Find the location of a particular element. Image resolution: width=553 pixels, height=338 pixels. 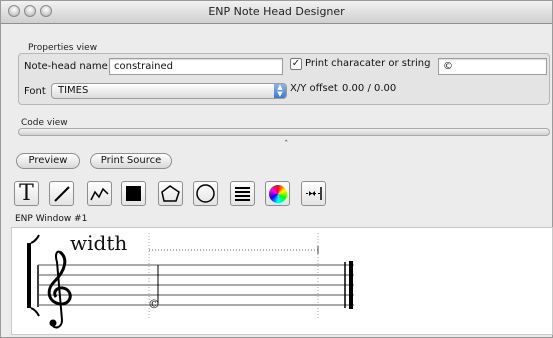

properties-view-label: Properties view is located at coordinates (63, 48).